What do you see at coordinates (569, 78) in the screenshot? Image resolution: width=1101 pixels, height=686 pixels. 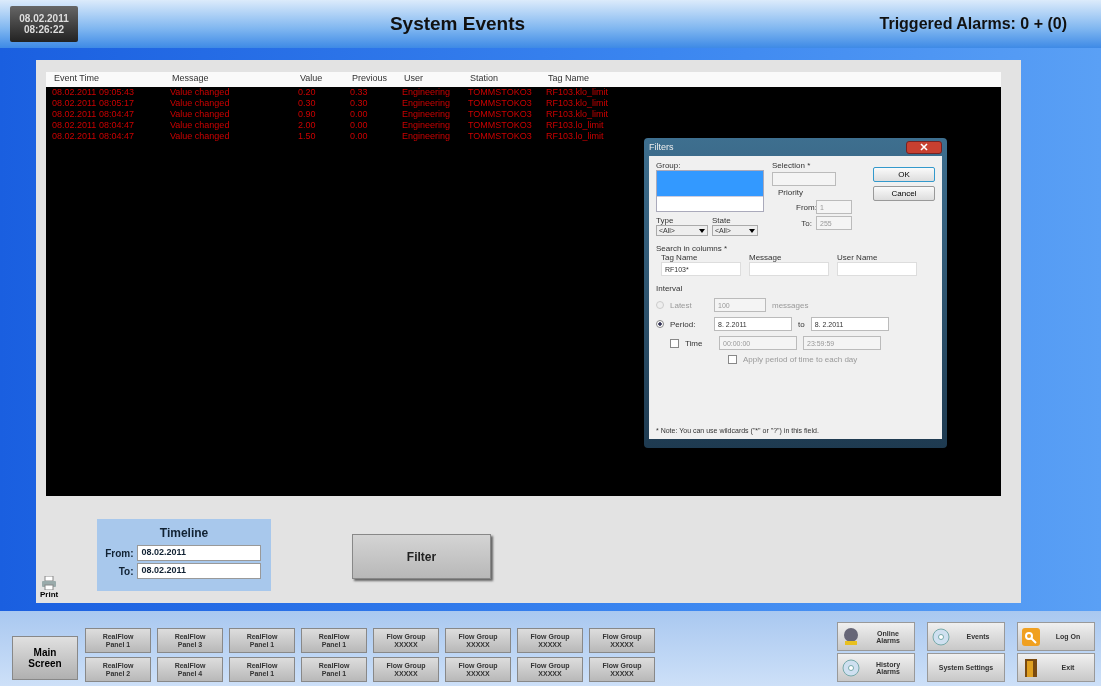 I see `column-header: Tag Name` at bounding box center [569, 78].